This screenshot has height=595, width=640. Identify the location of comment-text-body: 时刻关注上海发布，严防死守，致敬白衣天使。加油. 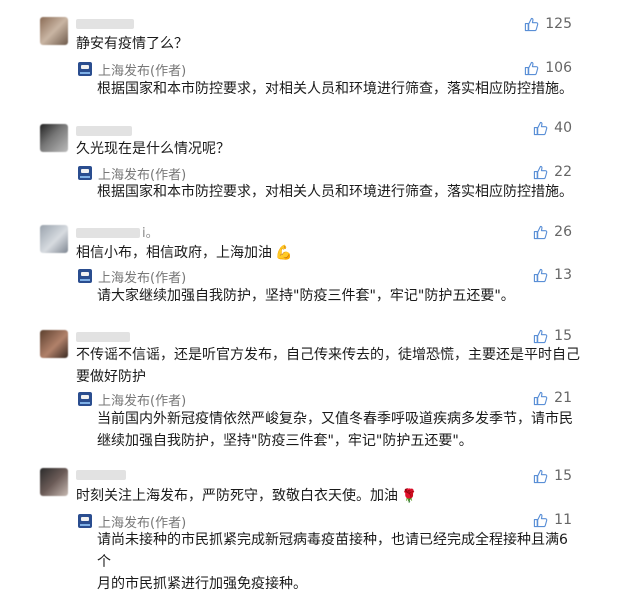
(237, 496).